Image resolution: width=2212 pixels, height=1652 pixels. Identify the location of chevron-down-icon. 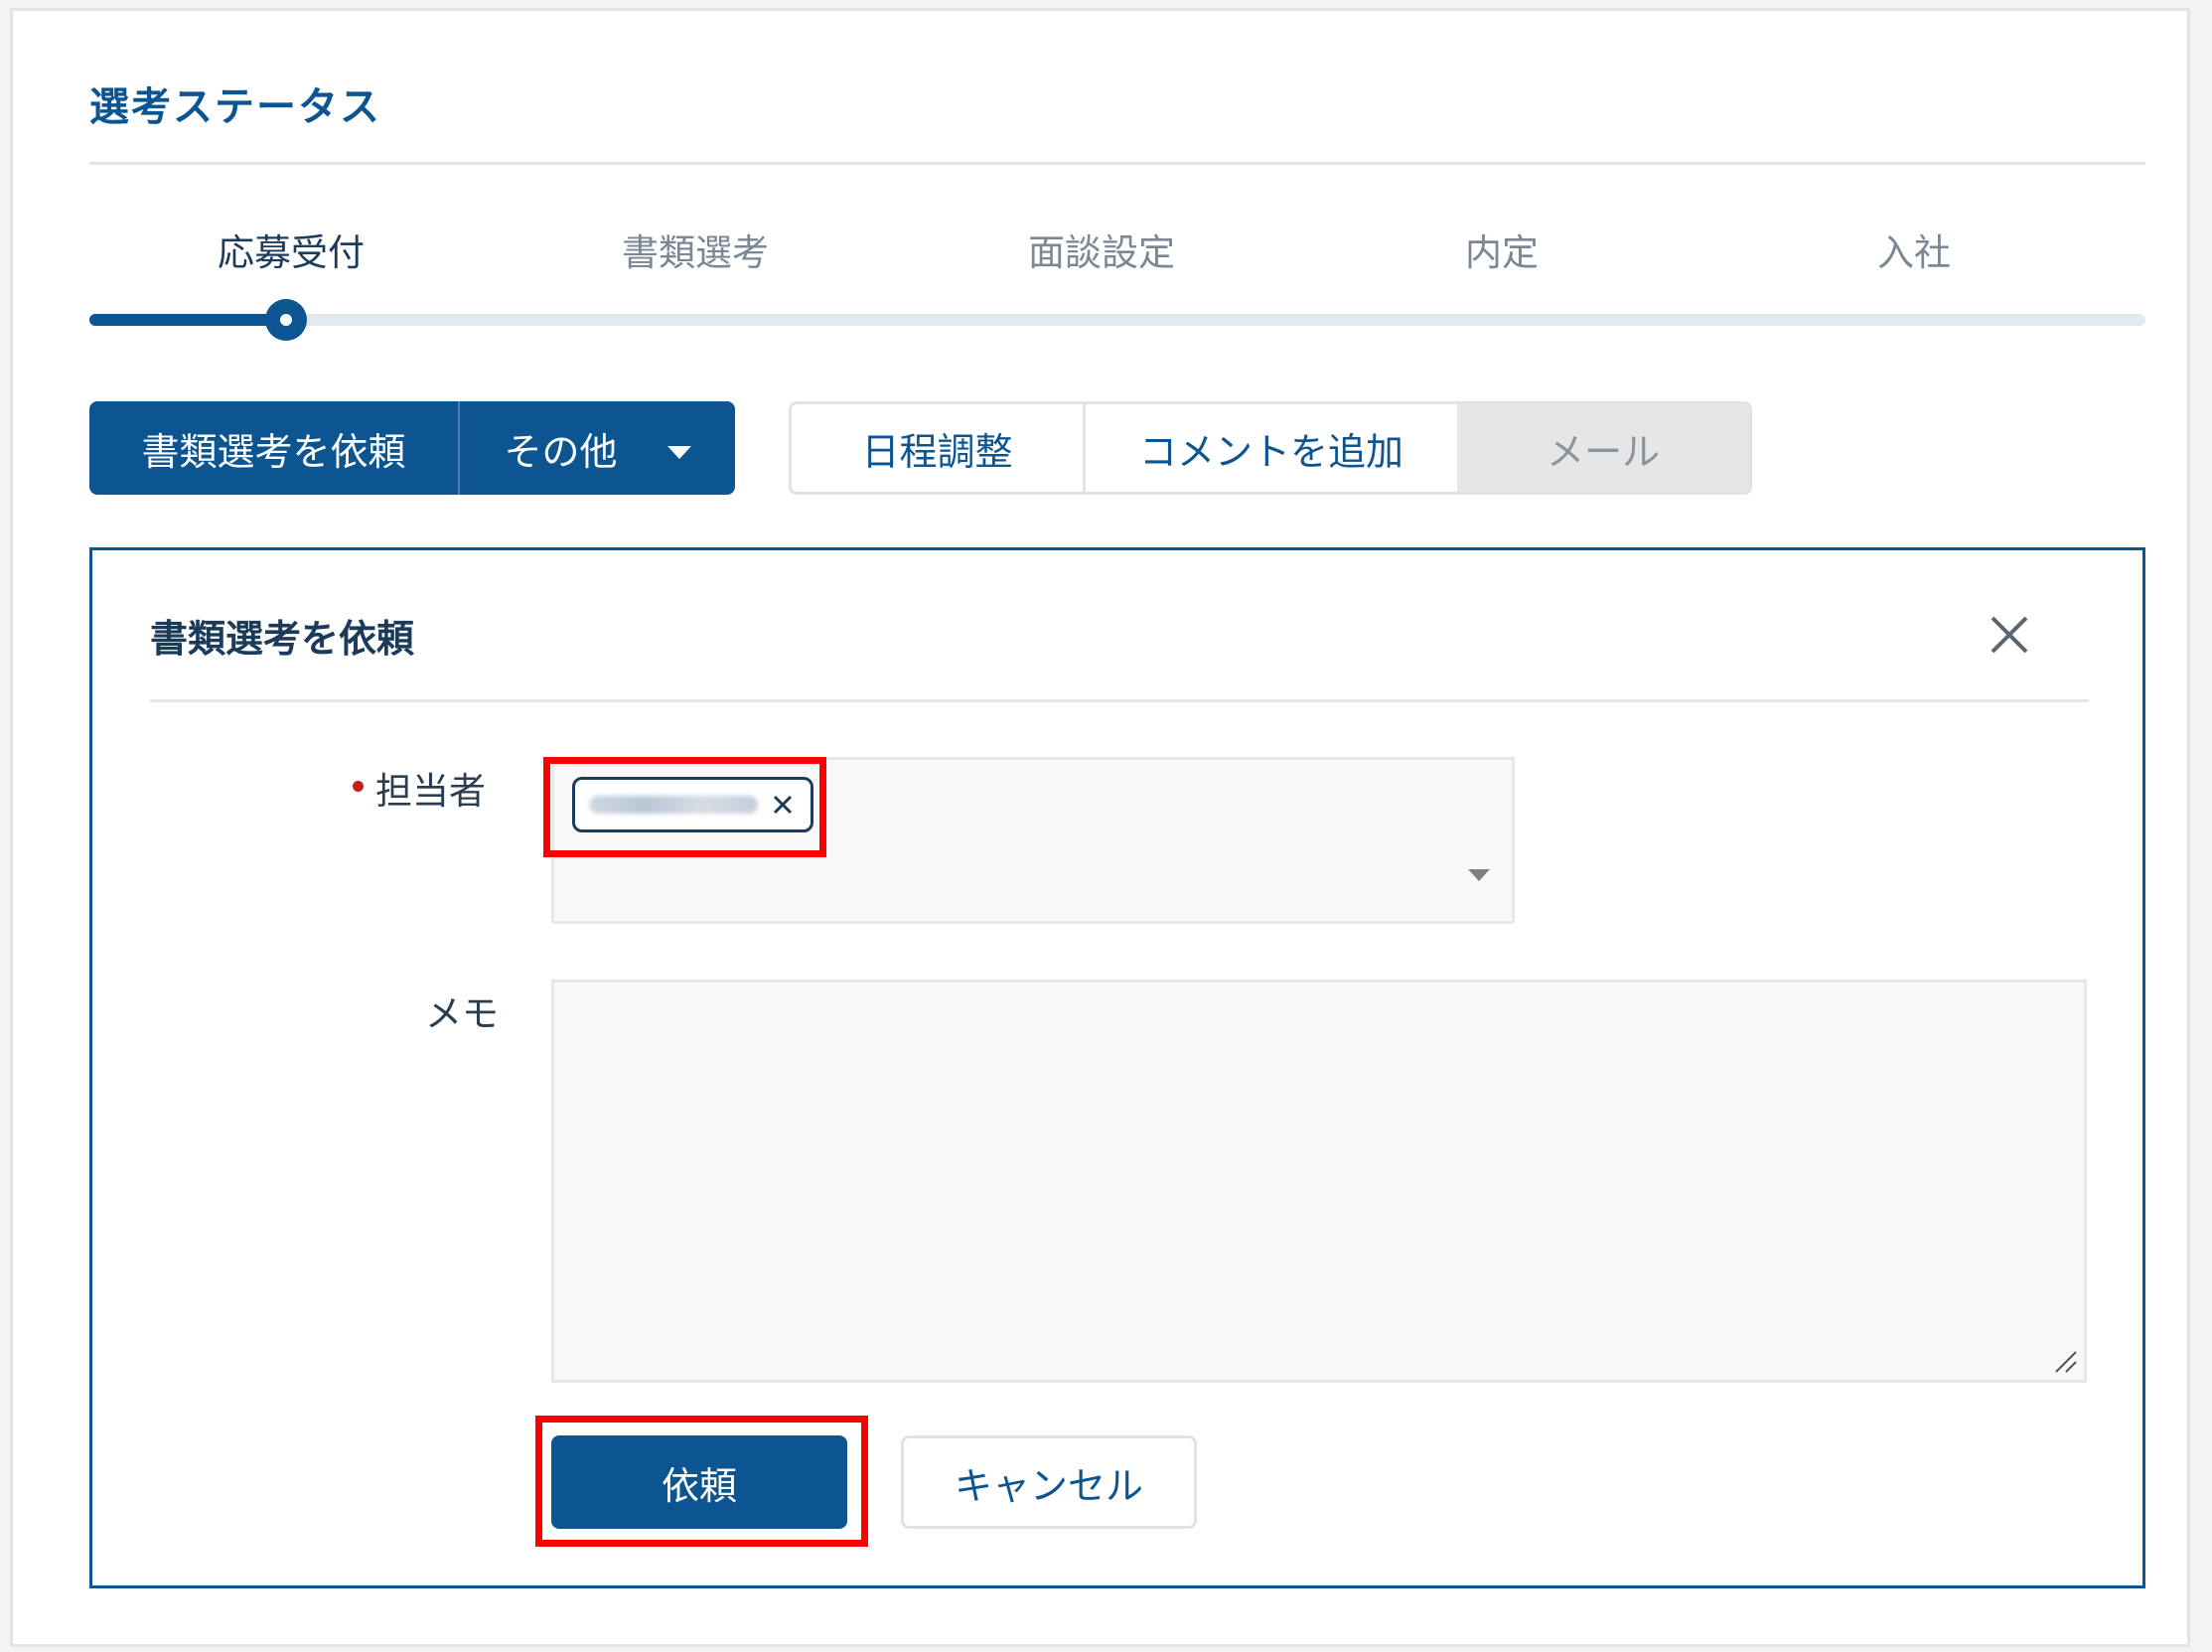
(678, 452).